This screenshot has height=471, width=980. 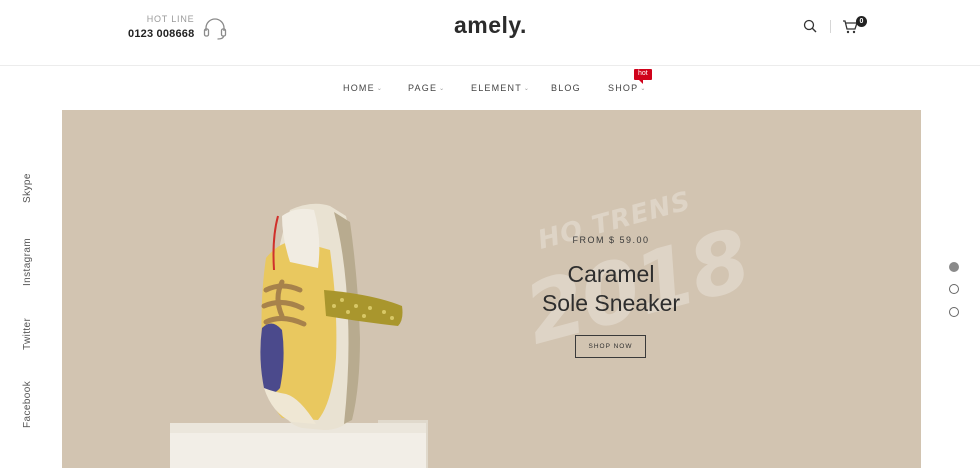 What do you see at coordinates (861, 21) in the screenshot?
I see `cart-count-badge: 0` at bounding box center [861, 21].